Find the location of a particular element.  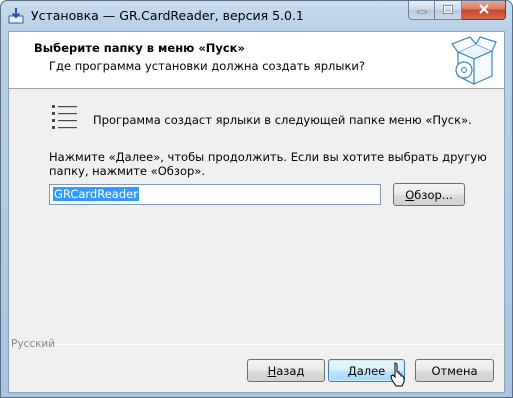

mouse-pointer-icon is located at coordinates (398, 375).